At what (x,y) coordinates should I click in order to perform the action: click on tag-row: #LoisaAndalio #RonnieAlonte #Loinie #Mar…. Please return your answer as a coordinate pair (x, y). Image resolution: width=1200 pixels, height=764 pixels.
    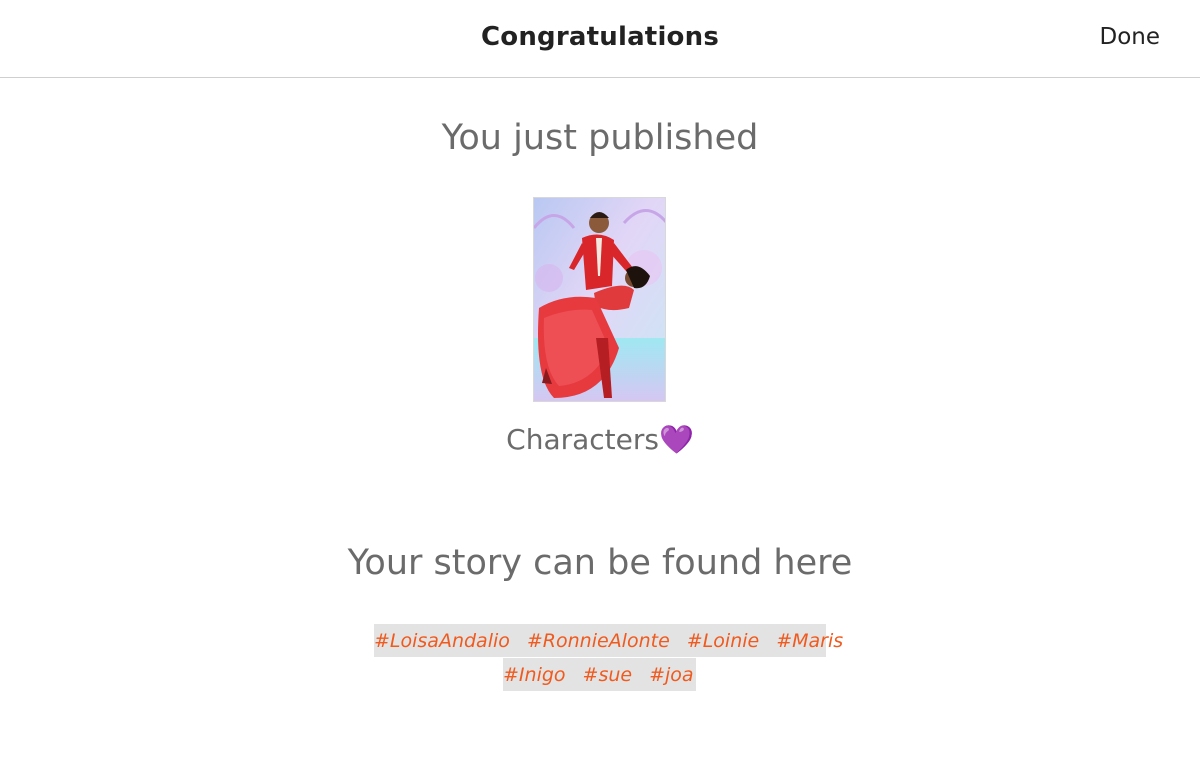
    Looking at the image, I should click on (608, 640).